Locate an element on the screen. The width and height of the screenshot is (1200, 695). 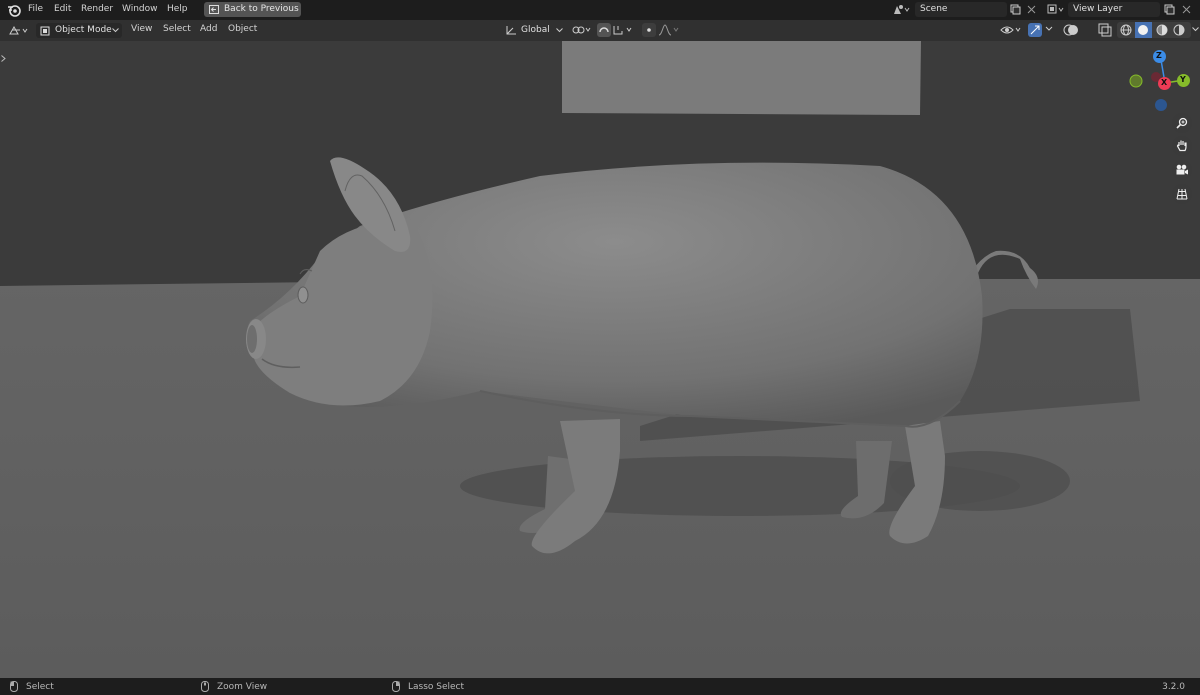
solid-shading-icon is located at coordinates (1143, 30).